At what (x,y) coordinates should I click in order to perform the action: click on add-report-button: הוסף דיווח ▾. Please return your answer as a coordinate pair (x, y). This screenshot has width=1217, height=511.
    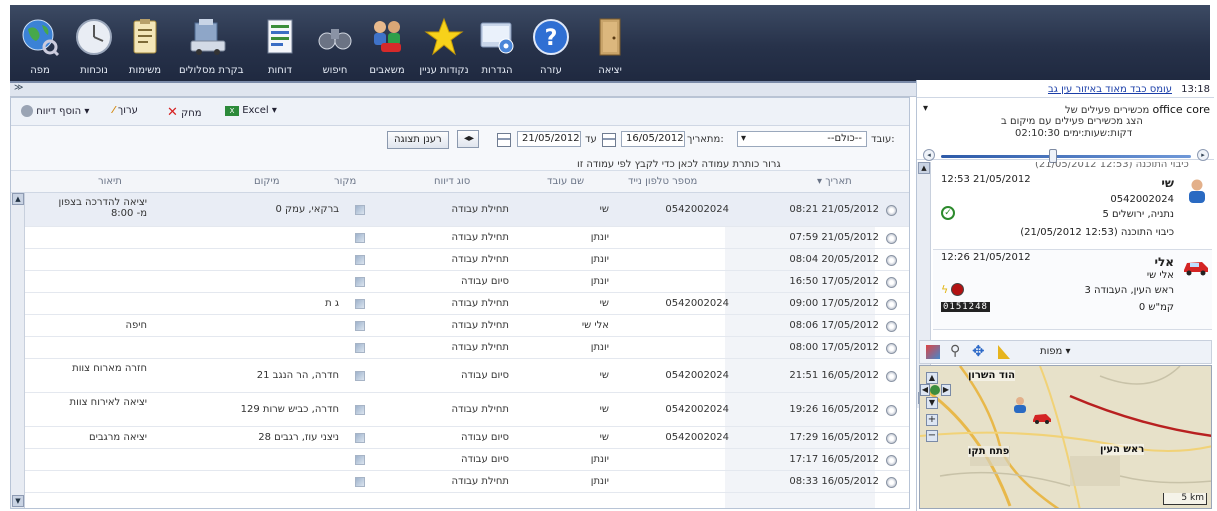
    Looking at the image, I should click on (55, 111).